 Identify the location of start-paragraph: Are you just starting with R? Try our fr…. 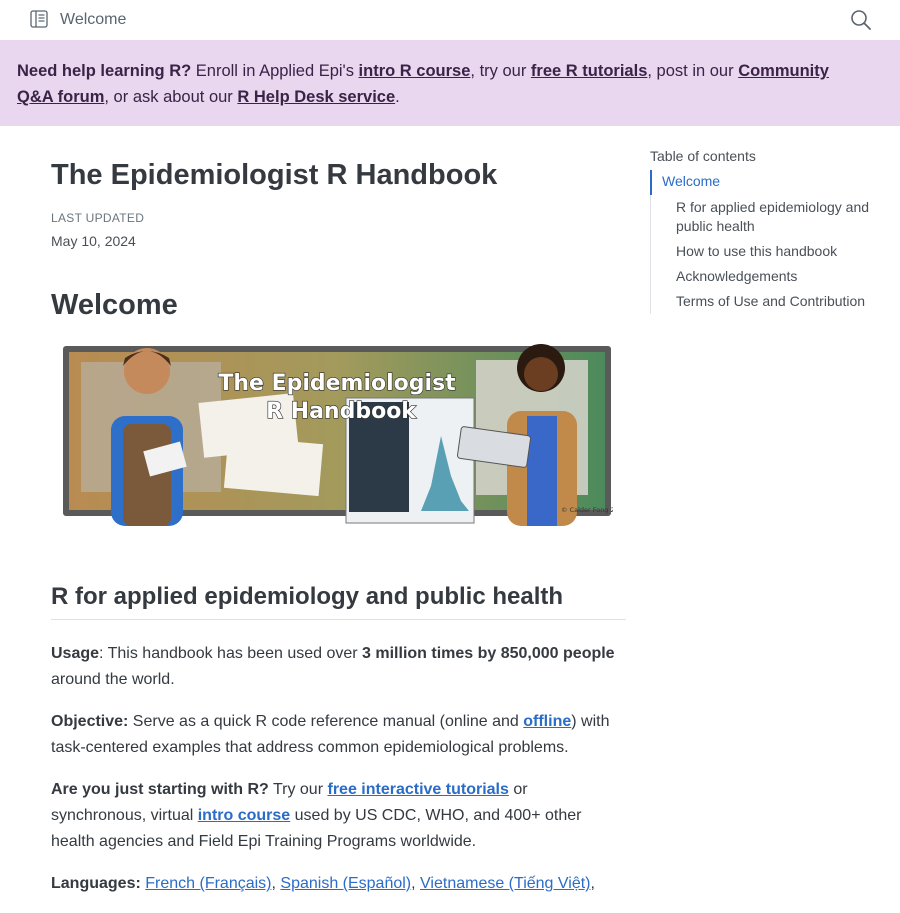
(338, 816).